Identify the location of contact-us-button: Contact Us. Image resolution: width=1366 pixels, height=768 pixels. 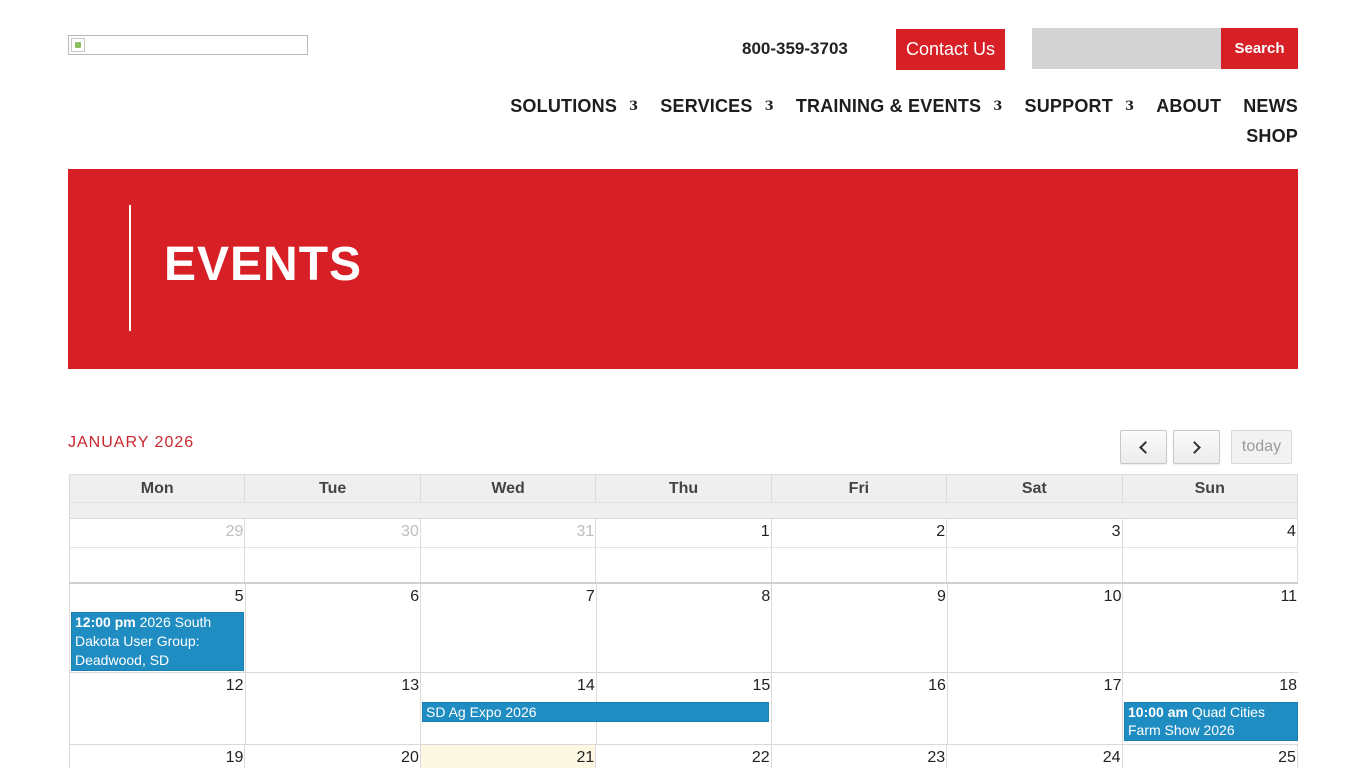
(950, 49).